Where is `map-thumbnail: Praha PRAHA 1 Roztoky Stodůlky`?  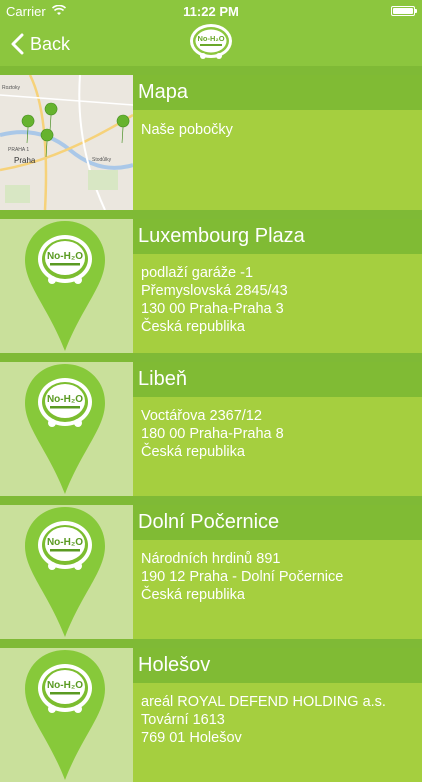 map-thumbnail: Praha PRAHA 1 Roztoky Stodůlky is located at coordinates (66, 142).